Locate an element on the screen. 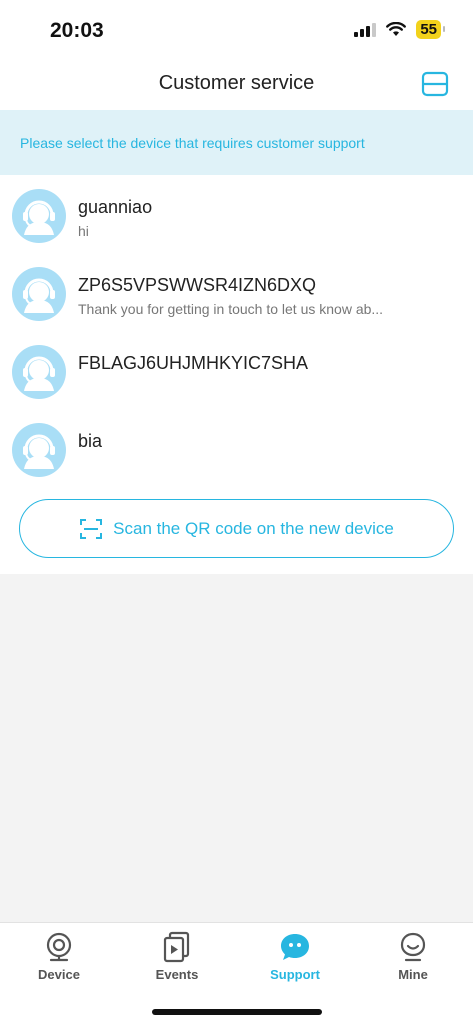 The width and height of the screenshot is (473, 1024). device-name: FBLAGJ6UHJMHKYIC7SHA is located at coordinates (193, 363).